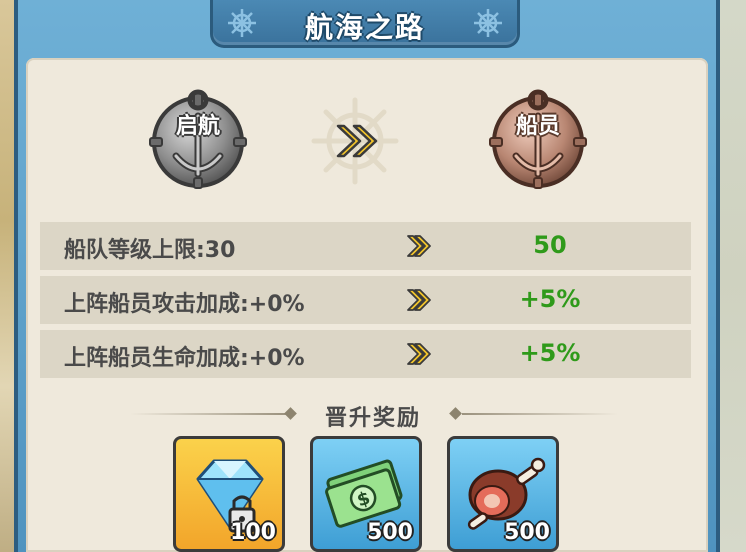  What do you see at coordinates (229, 494) in the screenshot?
I see `reward-item-diamond: 100` at bounding box center [229, 494].